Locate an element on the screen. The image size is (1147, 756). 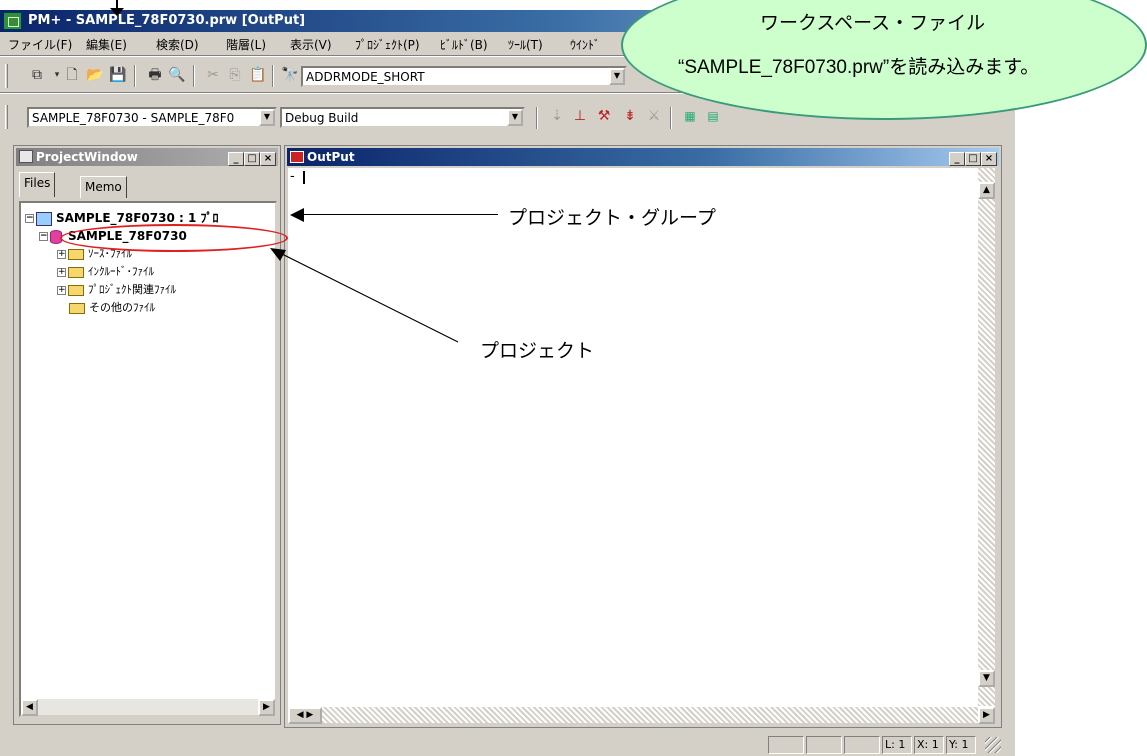
project-combo: SAMPLE_78F0730 - SAMPLE_78F0 ▼ is located at coordinates (152, 117).